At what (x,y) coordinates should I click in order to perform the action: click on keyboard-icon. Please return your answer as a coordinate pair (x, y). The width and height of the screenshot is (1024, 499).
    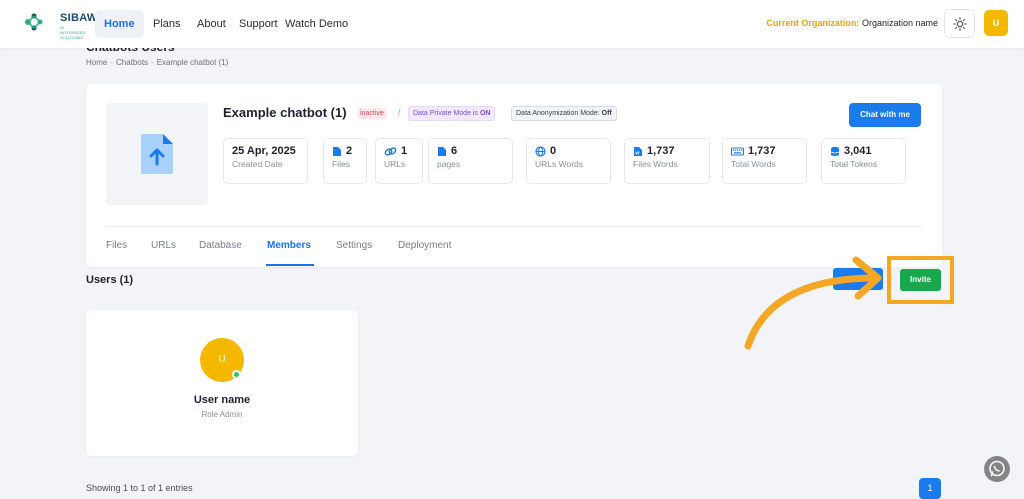
    Looking at the image, I should click on (737, 151).